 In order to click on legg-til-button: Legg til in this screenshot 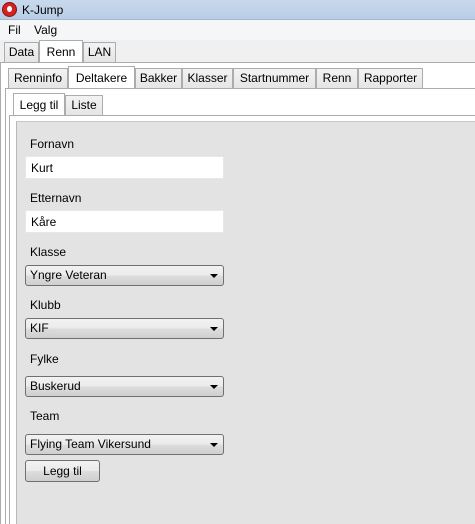, I will do `click(62, 471)`.